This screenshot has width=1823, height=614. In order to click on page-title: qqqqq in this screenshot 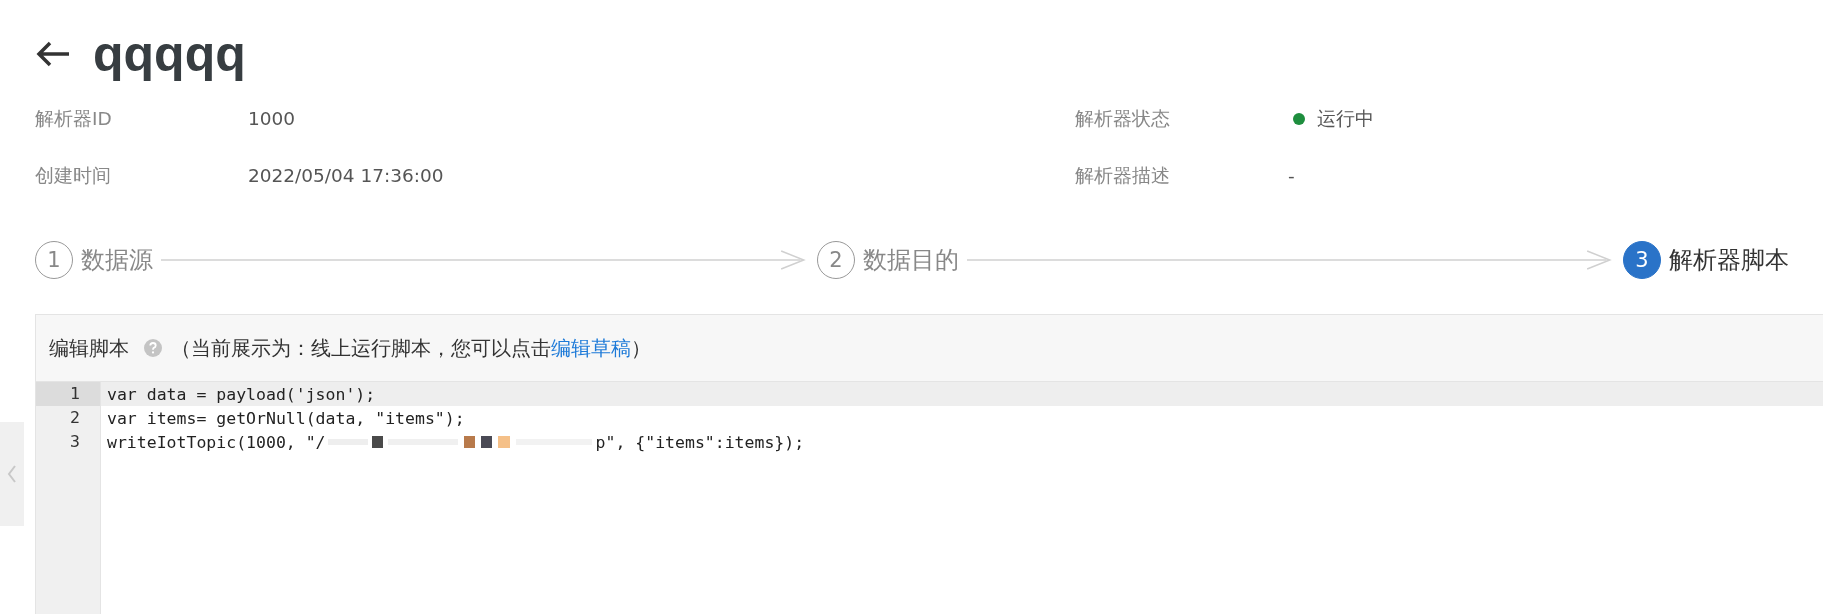, I will do `click(169, 54)`.